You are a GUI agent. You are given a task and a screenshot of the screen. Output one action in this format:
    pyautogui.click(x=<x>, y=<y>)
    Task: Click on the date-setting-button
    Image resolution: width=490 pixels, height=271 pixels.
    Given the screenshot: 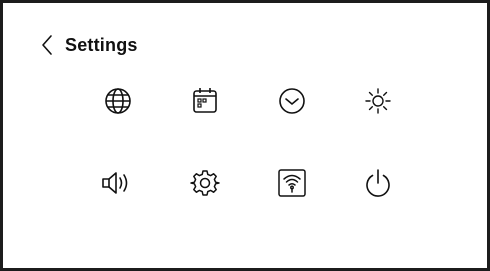 What is the action you would take?
    pyautogui.click(x=205, y=101)
    